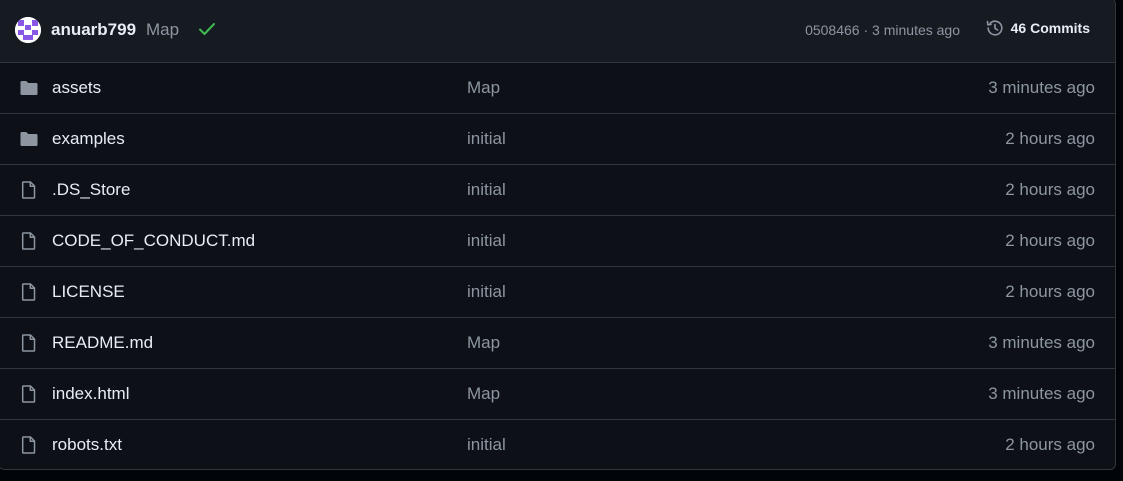  Describe the element at coordinates (102, 343) in the screenshot. I see `file-name-link: README.md` at that location.